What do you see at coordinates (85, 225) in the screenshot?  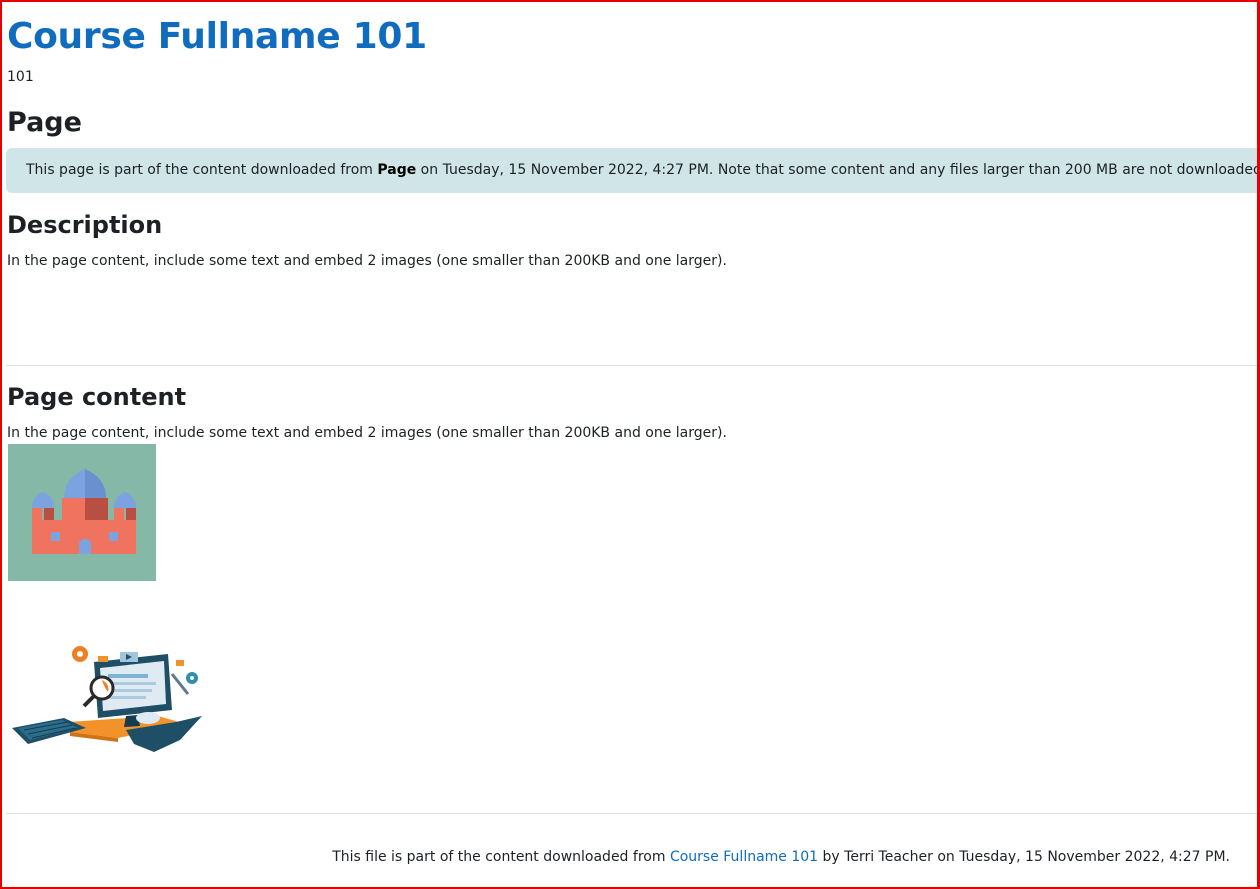 I see `description-heading: Description` at bounding box center [85, 225].